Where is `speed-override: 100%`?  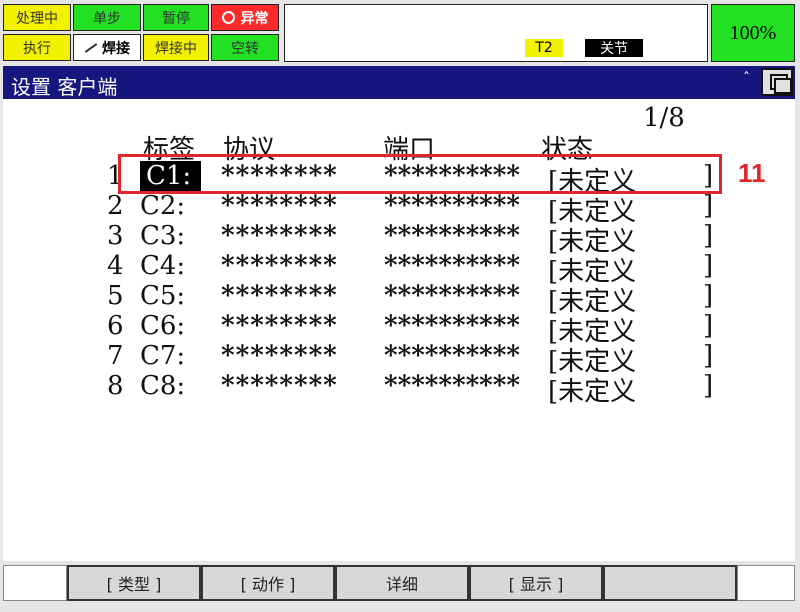 speed-override: 100% is located at coordinates (753, 33).